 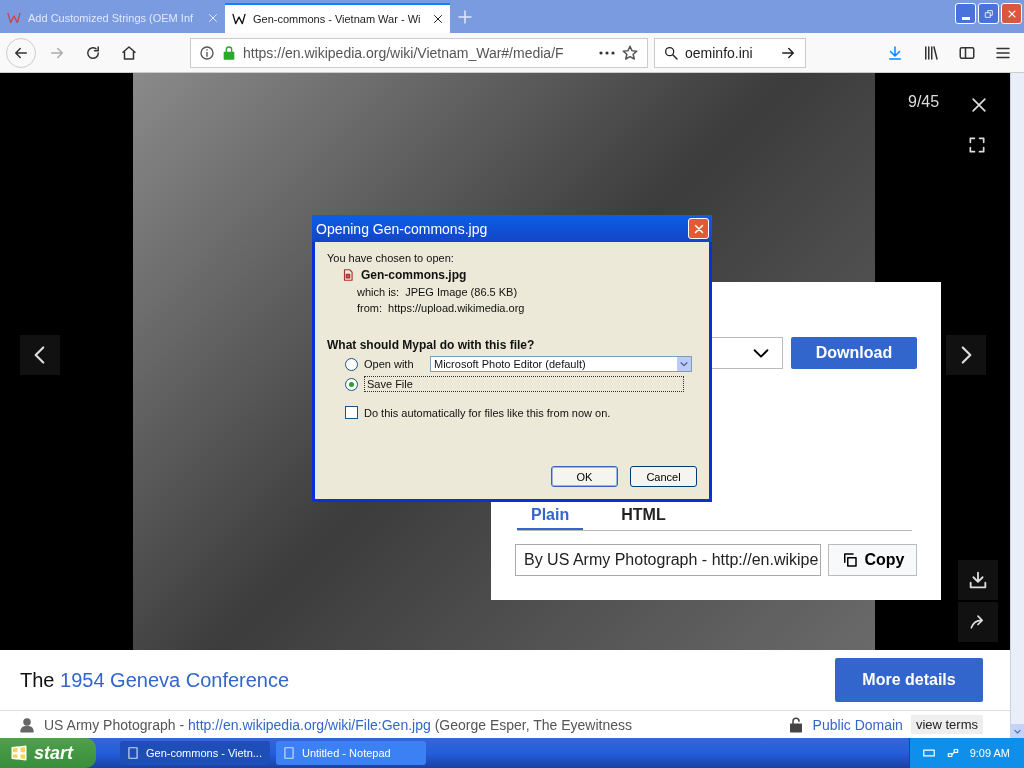 I want to click on image-counter: 9/45, so click(x=924, y=101).